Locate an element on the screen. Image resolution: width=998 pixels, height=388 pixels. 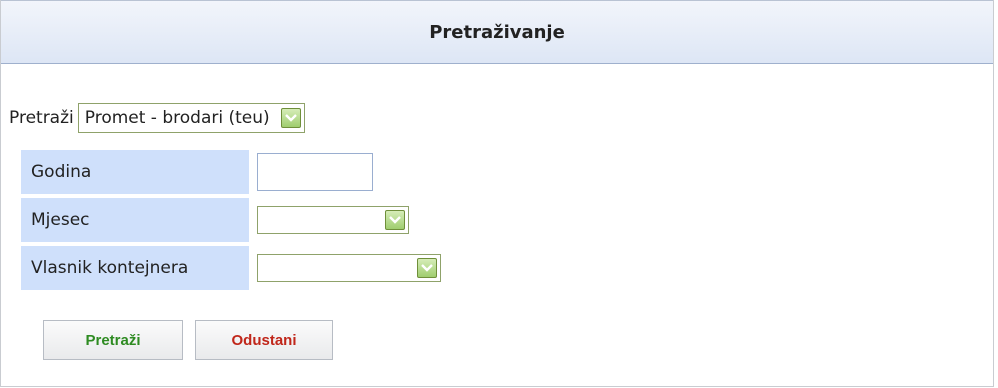
container-owner-label: Vlasnik kontejnera is located at coordinates (135, 268).